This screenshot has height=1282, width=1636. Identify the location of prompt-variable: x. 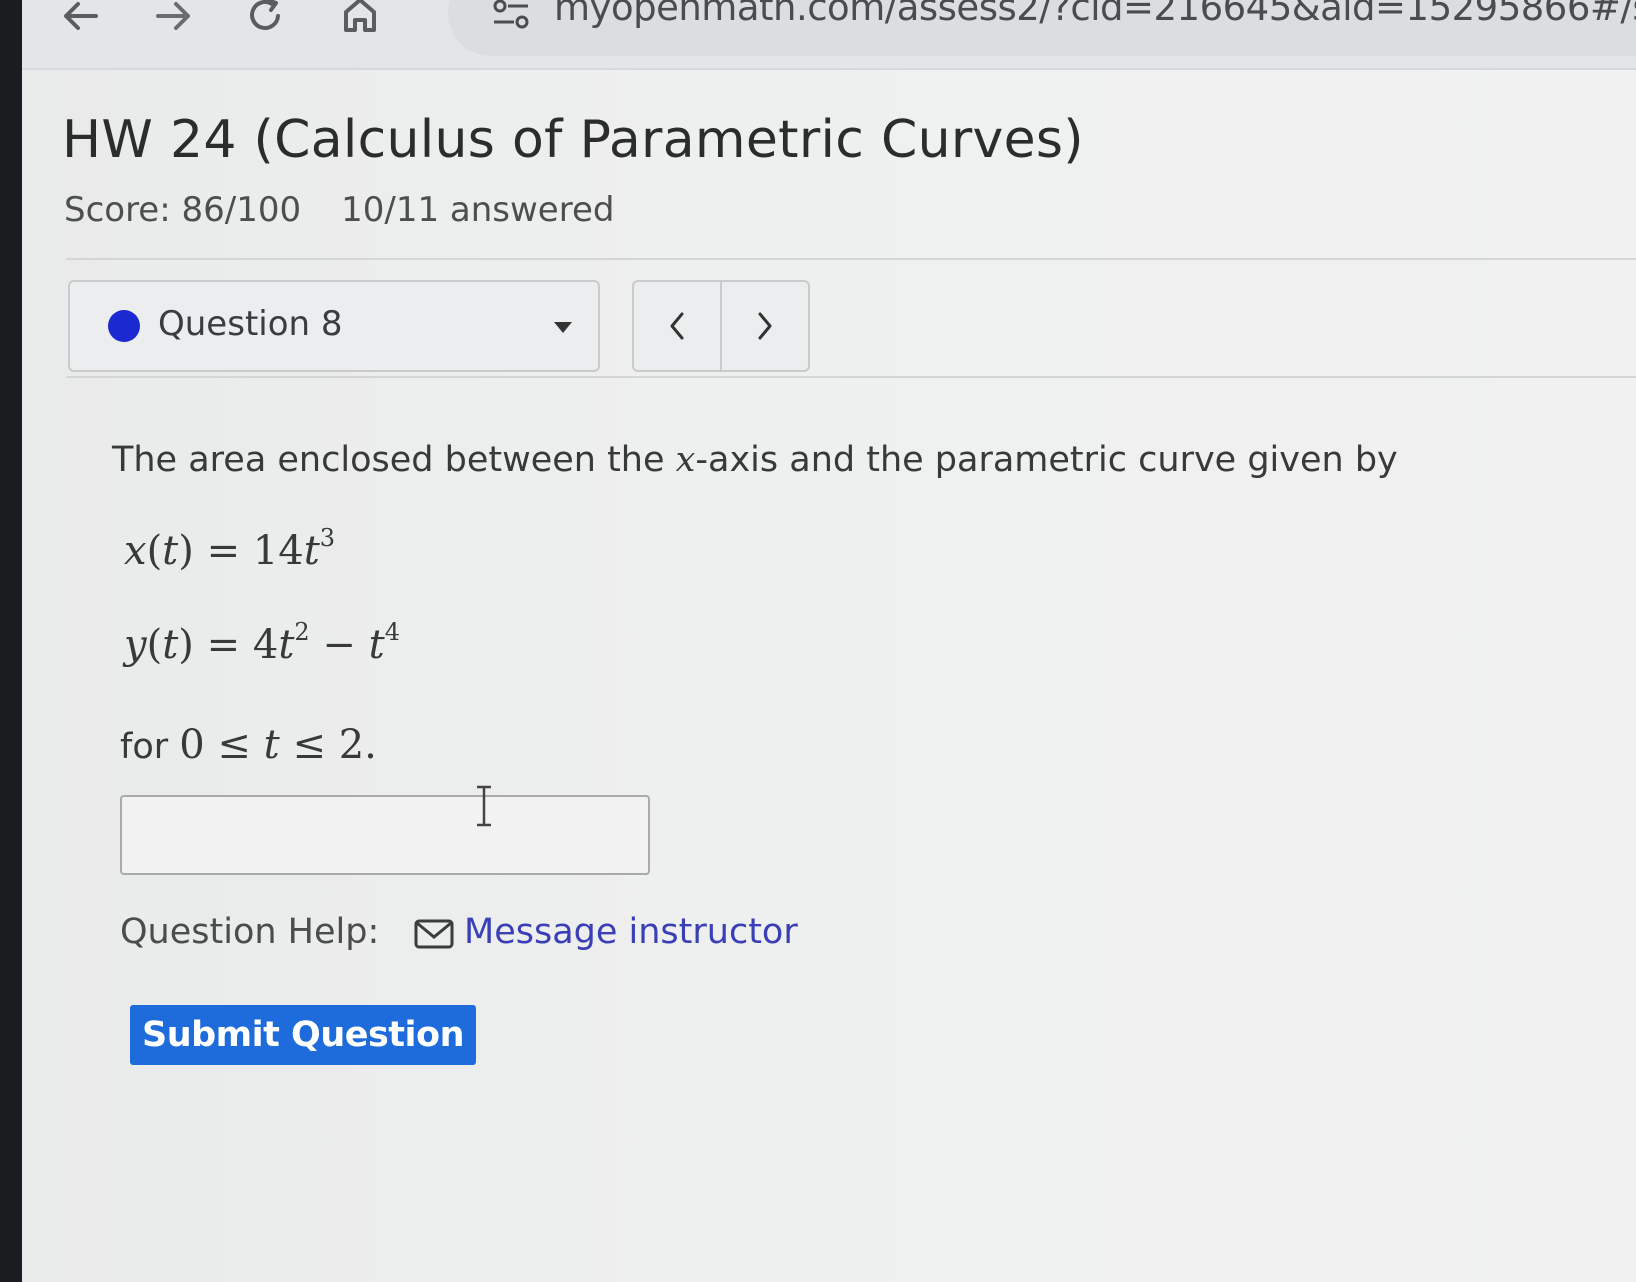
(685, 460).